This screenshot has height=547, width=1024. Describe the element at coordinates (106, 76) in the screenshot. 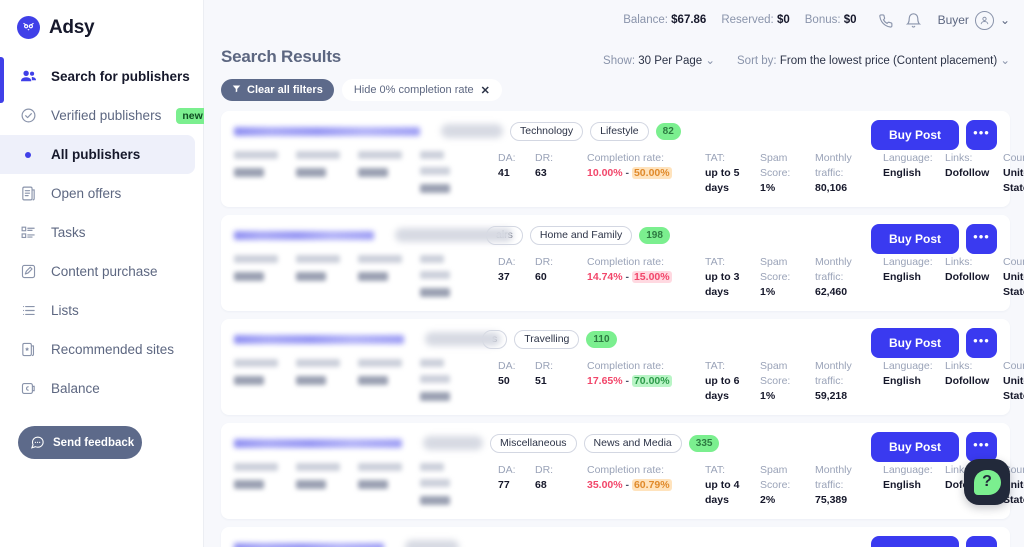

I see `sidebar-item-search-for-publishers: Search for publishers ⌄` at that location.